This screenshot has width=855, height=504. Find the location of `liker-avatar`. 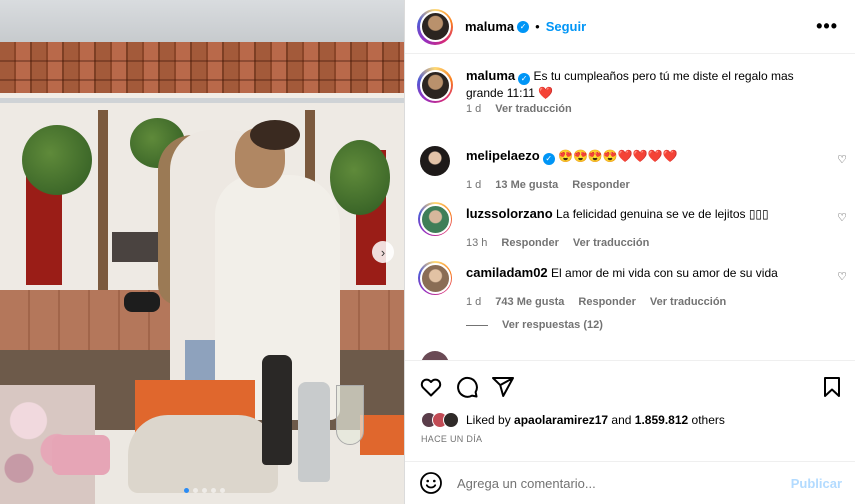

liker-avatar is located at coordinates (451, 420).